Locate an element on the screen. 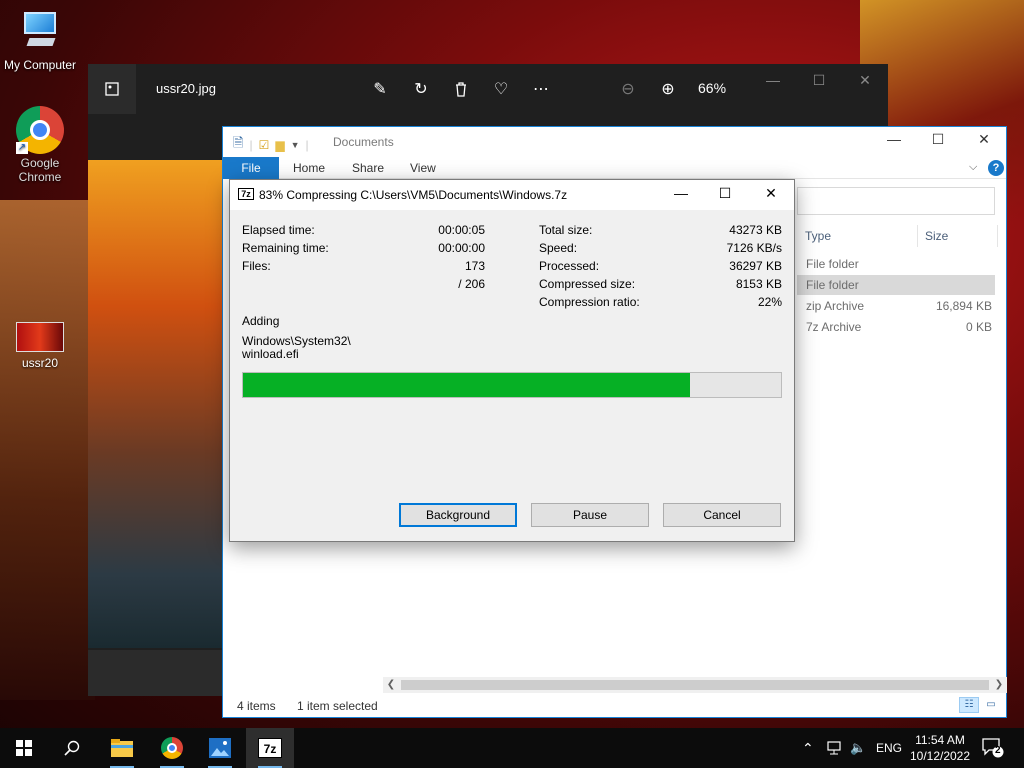 The width and height of the screenshot is (1024, 768). large-icons-view-icon: ▭ is located at coordinates (991, 705).